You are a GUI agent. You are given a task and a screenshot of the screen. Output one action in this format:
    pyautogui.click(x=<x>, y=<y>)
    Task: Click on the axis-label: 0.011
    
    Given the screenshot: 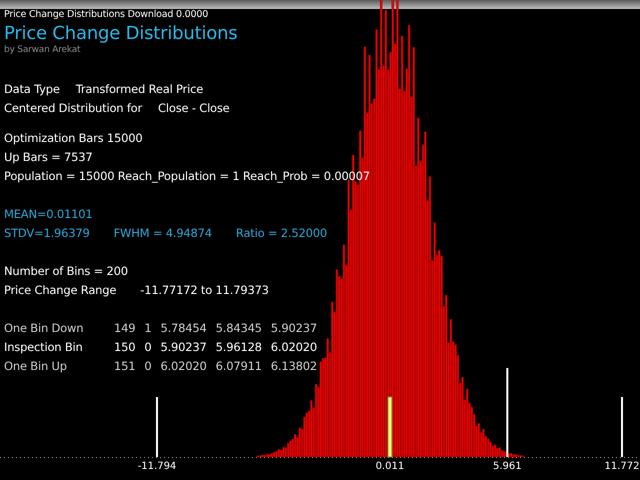 What is the action you would take?
    pyautogui.click(x=390, y=467)
    